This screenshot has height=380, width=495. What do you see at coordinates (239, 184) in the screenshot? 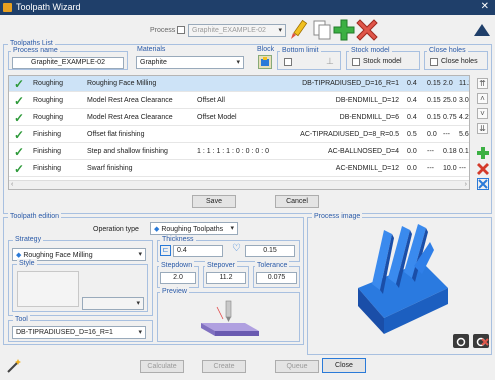
I see `horizontal-scrollbar: ‹ ›` at bounding box center [239, 184].